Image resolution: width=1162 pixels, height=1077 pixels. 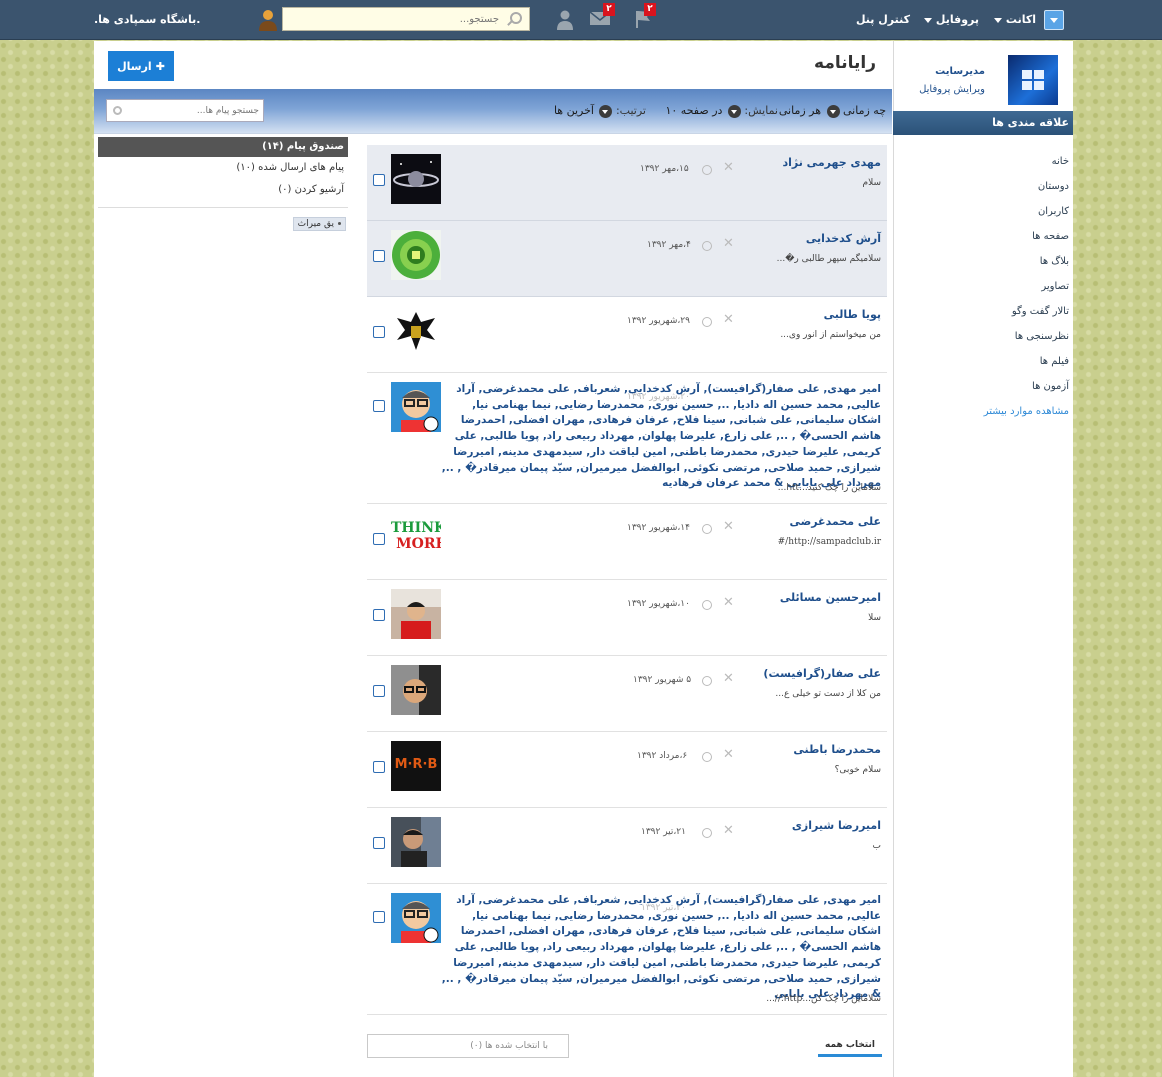 I want to click on avatar: THINK MORE, so click(x=416, y=538).